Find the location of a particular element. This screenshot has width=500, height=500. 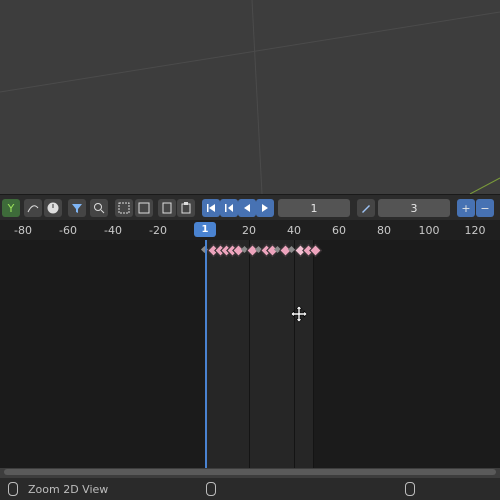

tick-label: -20 is located at coordinates (158, 230).